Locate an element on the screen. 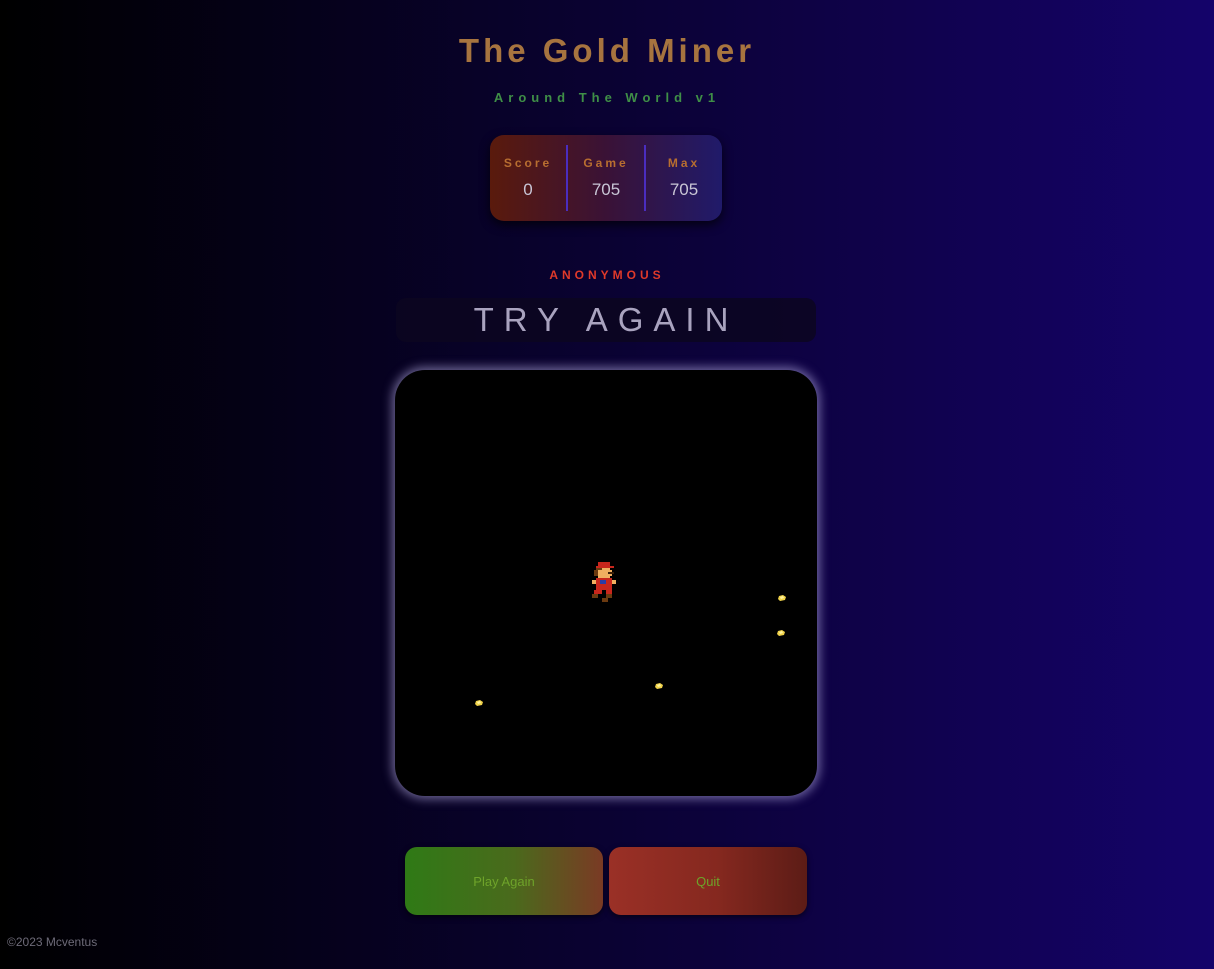 Image resolution: width=1214 pixels, height=969 pixels. score-stat: Score 0 is located at coordinates (528, 178).